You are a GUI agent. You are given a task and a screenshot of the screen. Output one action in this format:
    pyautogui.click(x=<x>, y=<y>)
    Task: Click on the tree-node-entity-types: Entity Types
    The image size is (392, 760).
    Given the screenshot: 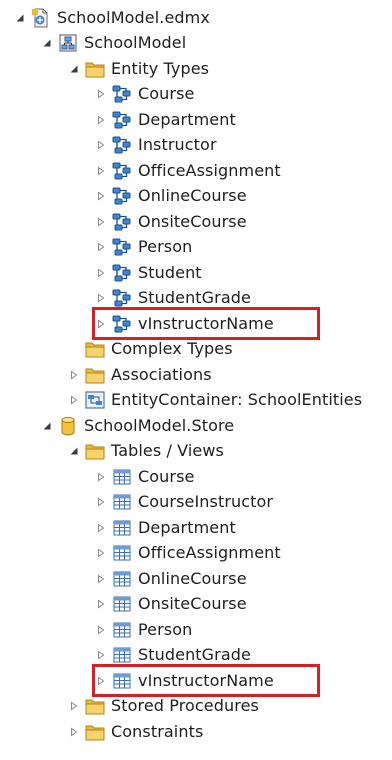 What is the action you would take?
    pyautogui.click(x=196, y=68)
    